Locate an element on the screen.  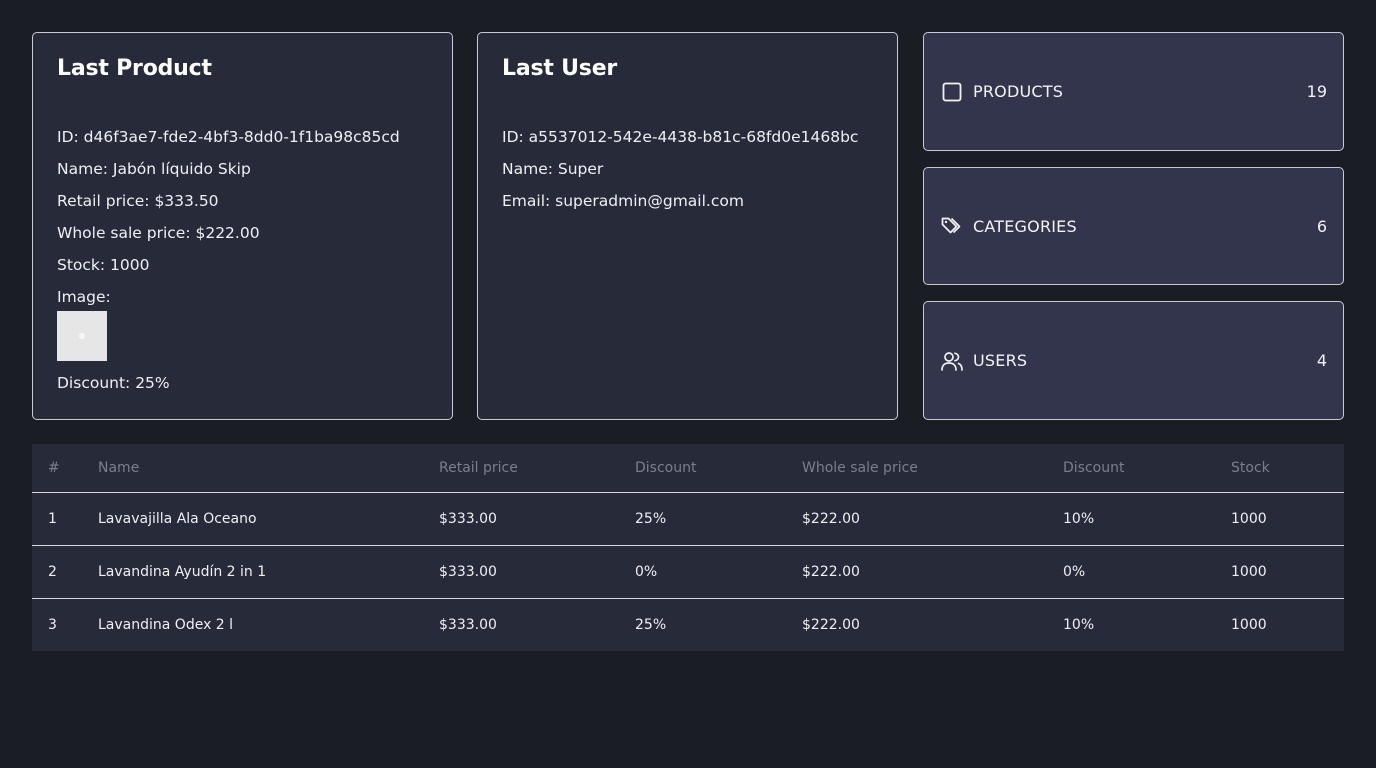
cell-name: Lavandina Ayudín 2 in 1 is located at coordinates (252, 572).